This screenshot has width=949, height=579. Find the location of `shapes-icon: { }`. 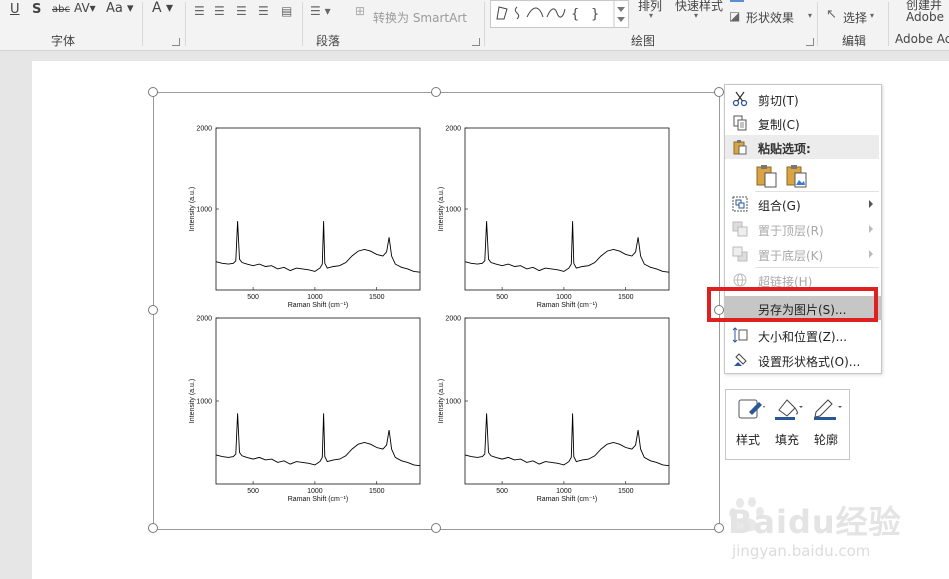

shapes-icon: { } is located at coordinates (560, 14).